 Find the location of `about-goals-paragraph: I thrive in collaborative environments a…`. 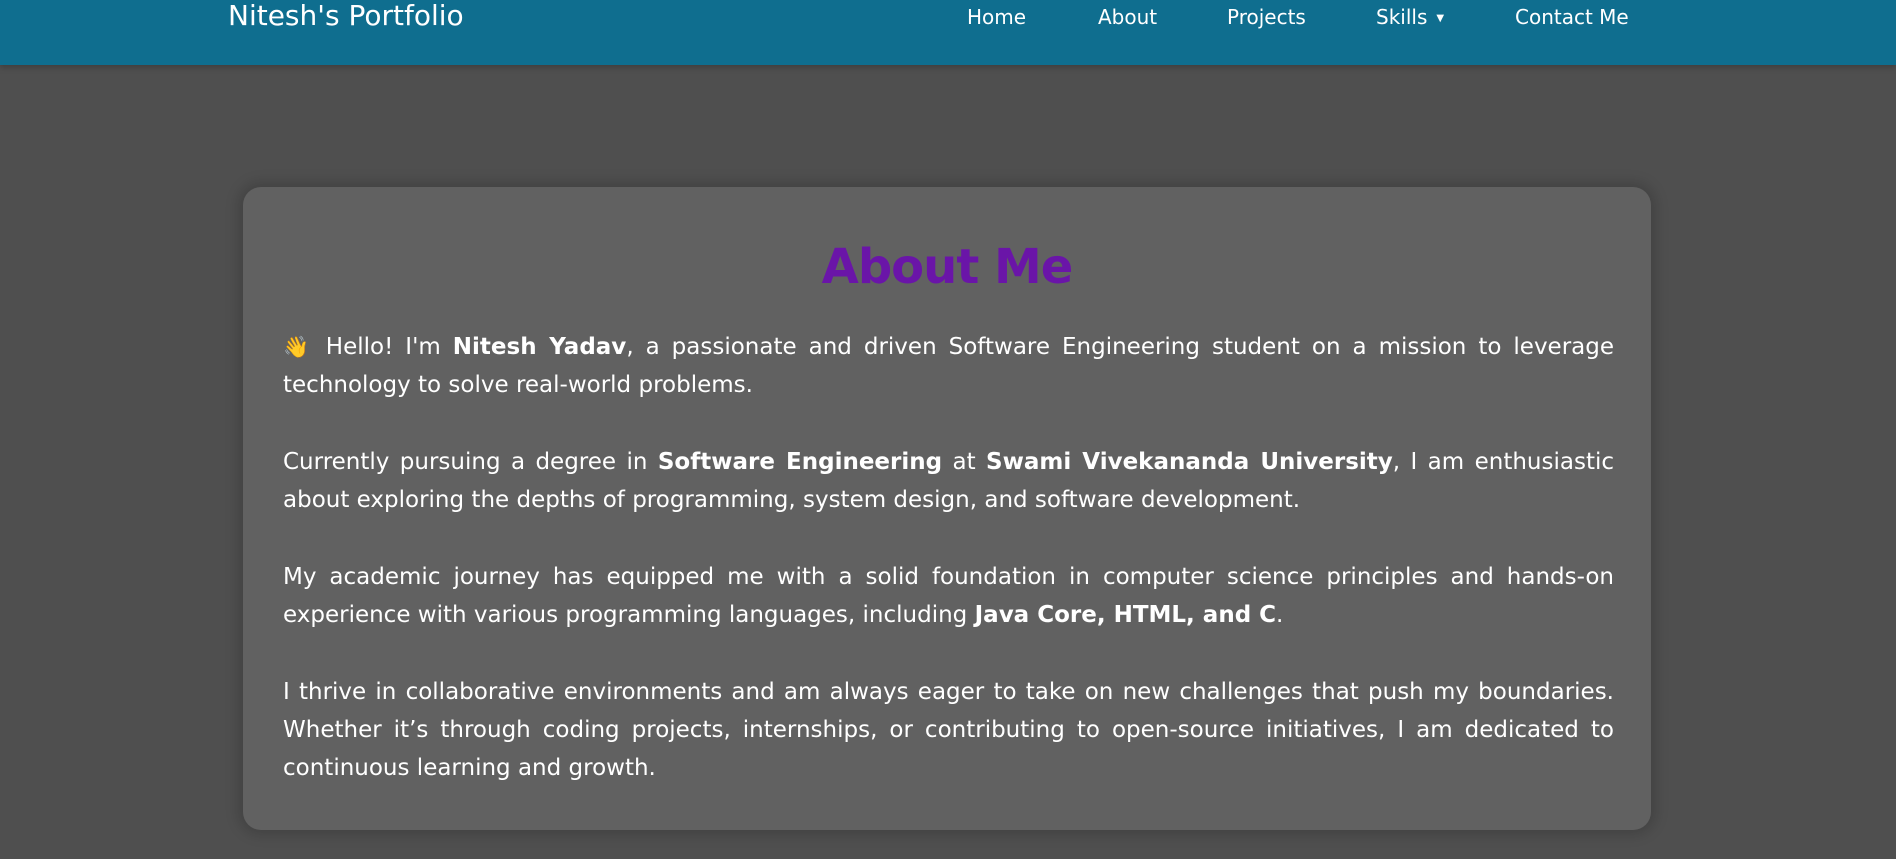

about-goals-paragraph: I thrive in collaborative environments a… is located at coordinates (948, 730).